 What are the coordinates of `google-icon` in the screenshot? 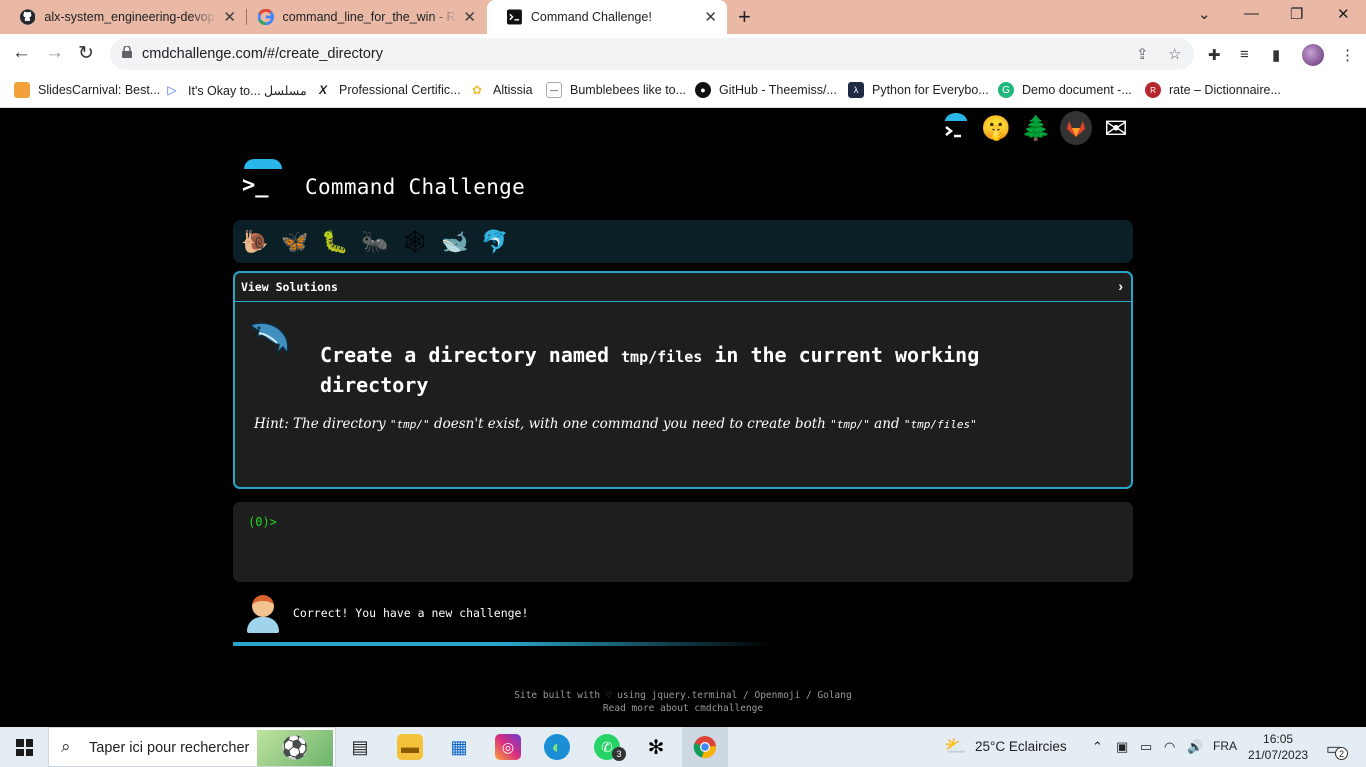 It's located at (266, 17).